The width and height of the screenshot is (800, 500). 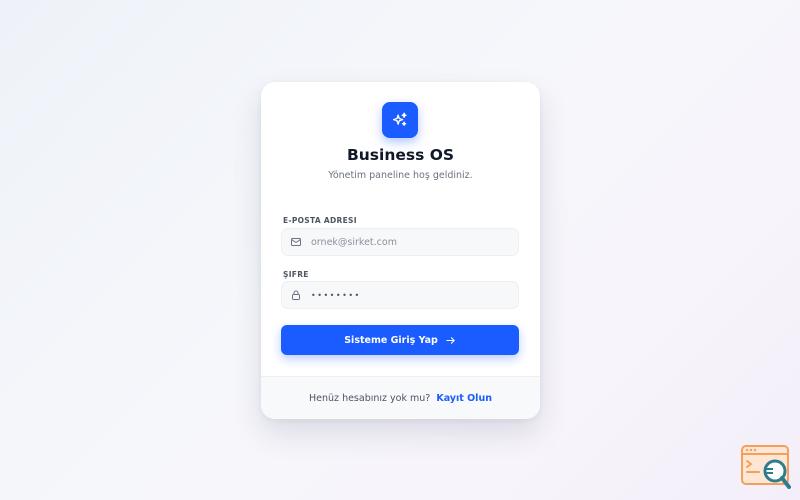 What do you see at coordinates (320, 220) in the screenshot?
I see `email-label: E-POSTA ADRESI` at bounding box center [320, 220].